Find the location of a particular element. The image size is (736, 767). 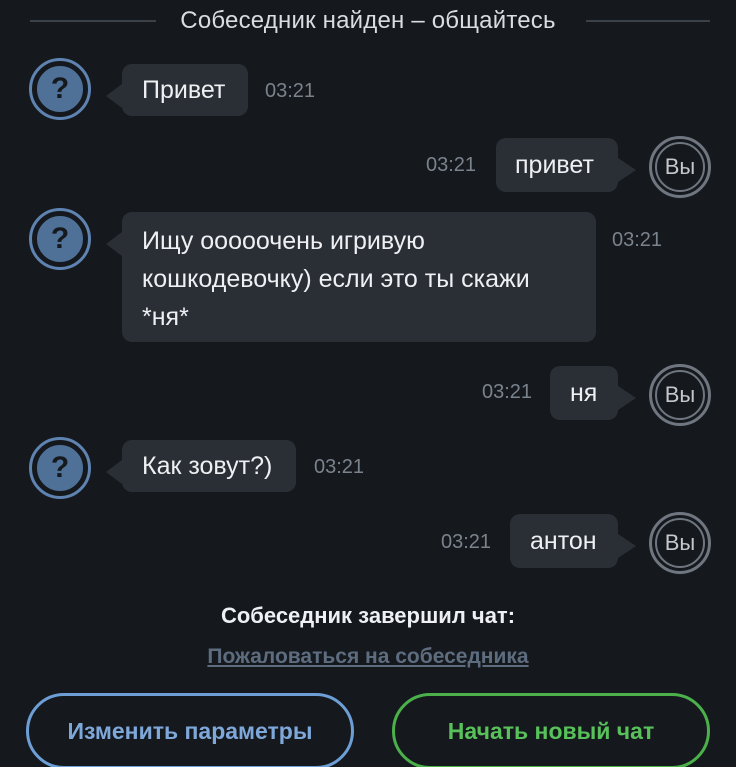

message-bubble-outgoing: антон is located at coordinates (573, 541).